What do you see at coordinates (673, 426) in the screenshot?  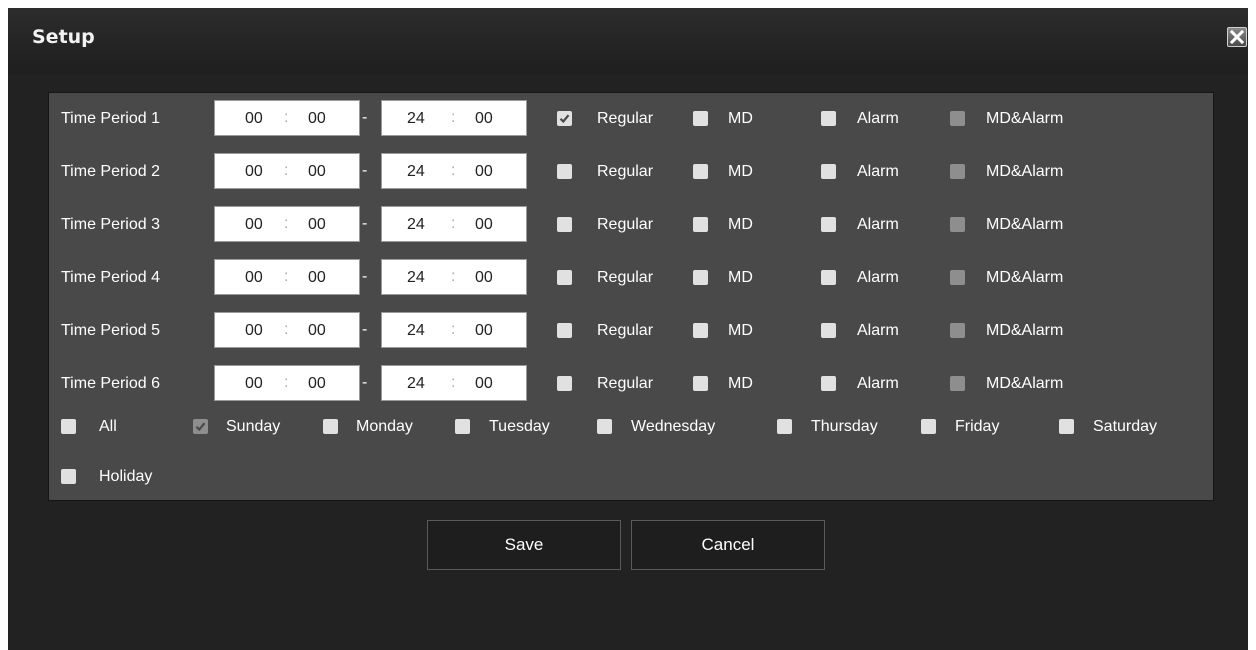 I see `wednesday-label: Wednesday` at bounding box center [673, 426].